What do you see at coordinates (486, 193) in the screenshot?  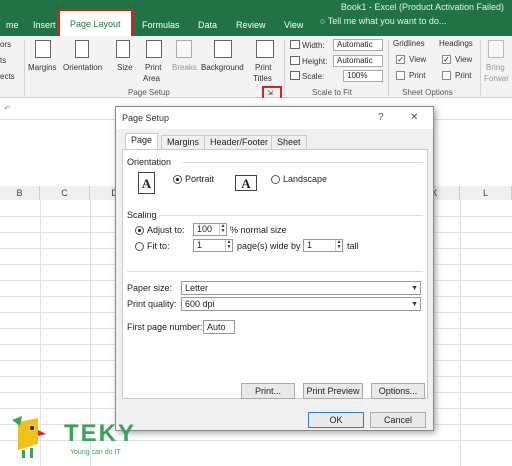 I see `column-header-l: L` at bounding box center [486, 193].